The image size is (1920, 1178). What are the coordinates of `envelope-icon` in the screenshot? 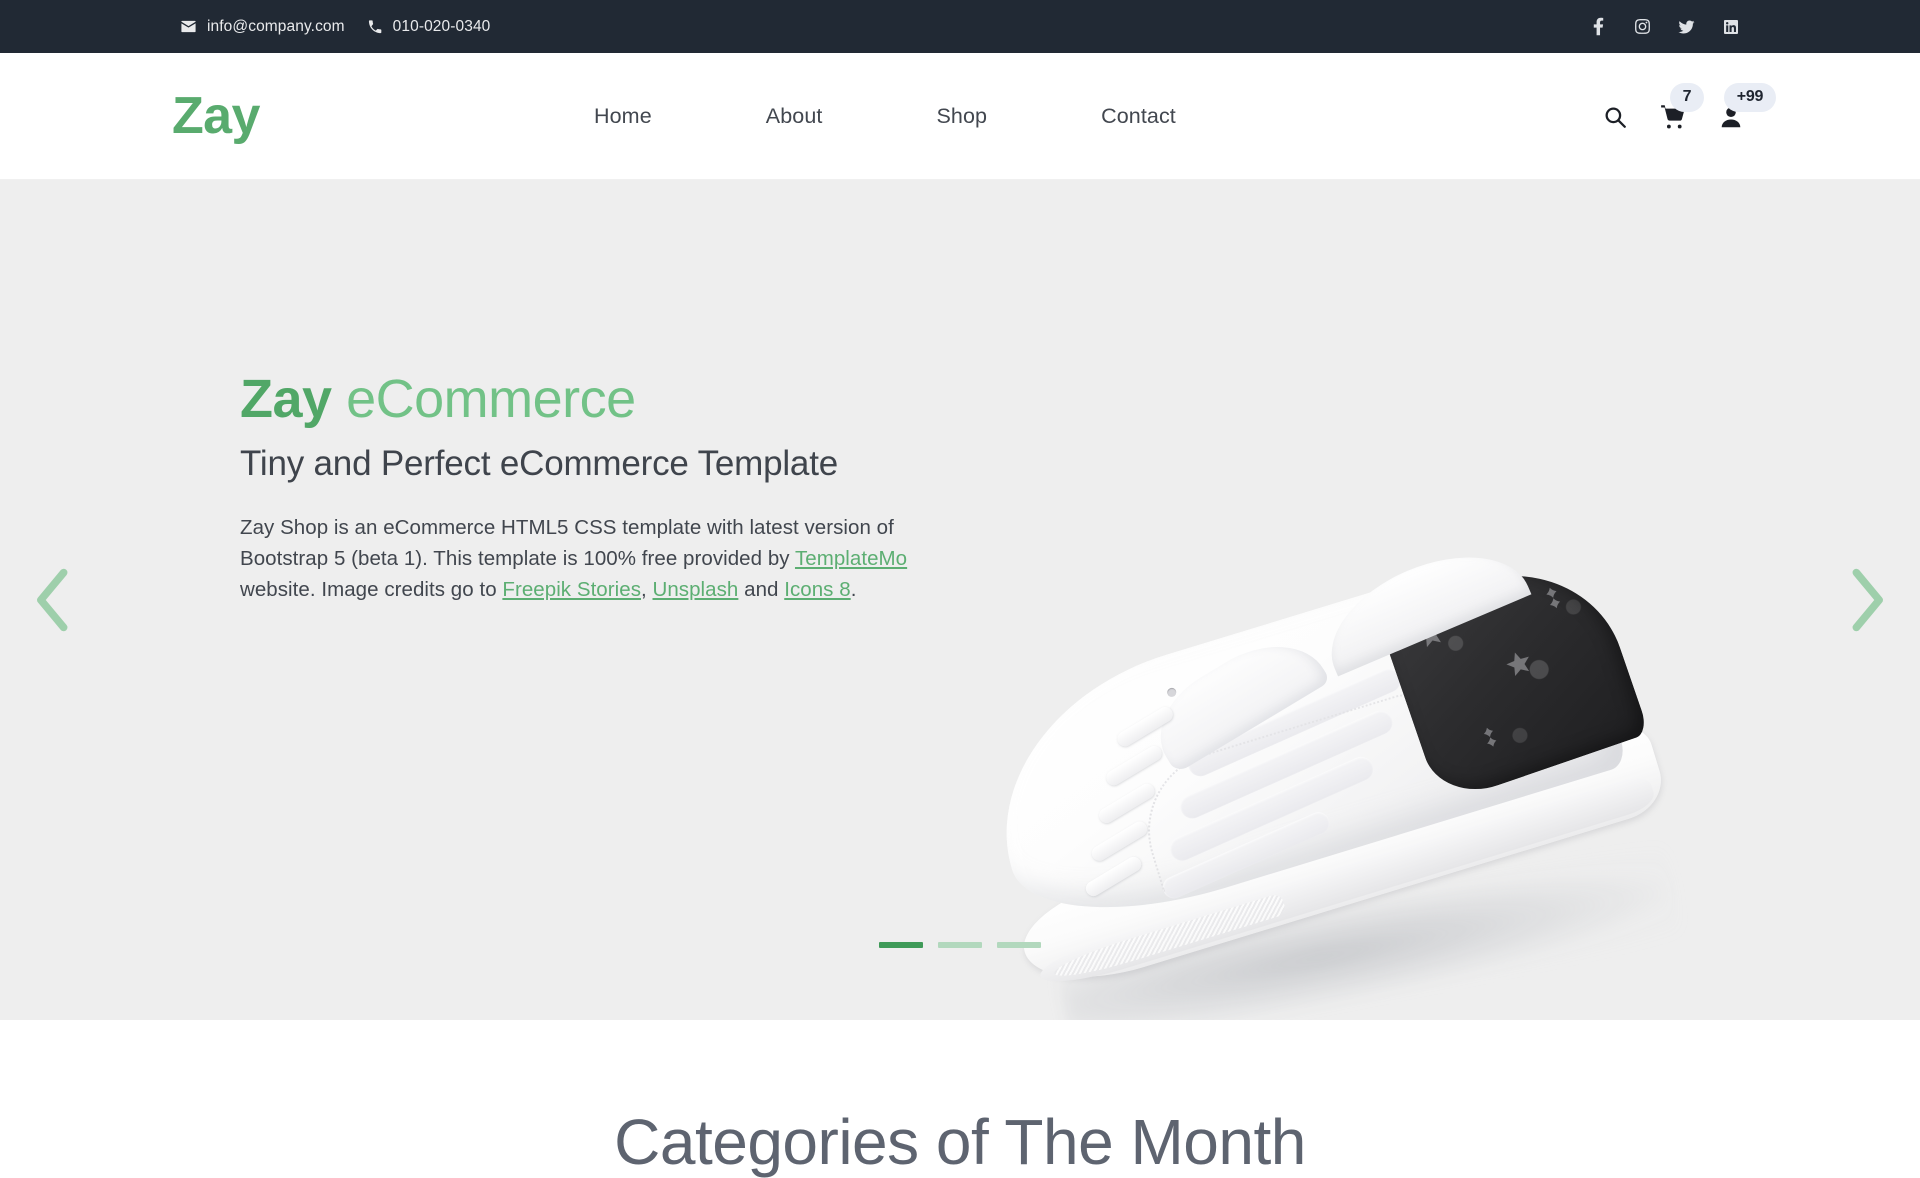 It's located at (188, 26).